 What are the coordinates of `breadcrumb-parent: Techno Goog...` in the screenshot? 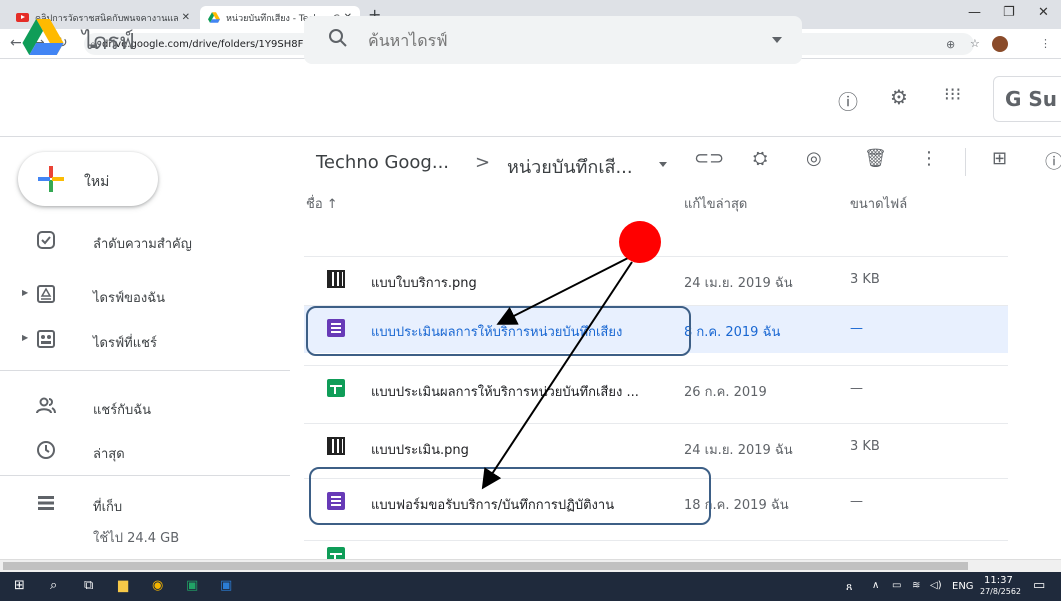 It's located at (382, 162).